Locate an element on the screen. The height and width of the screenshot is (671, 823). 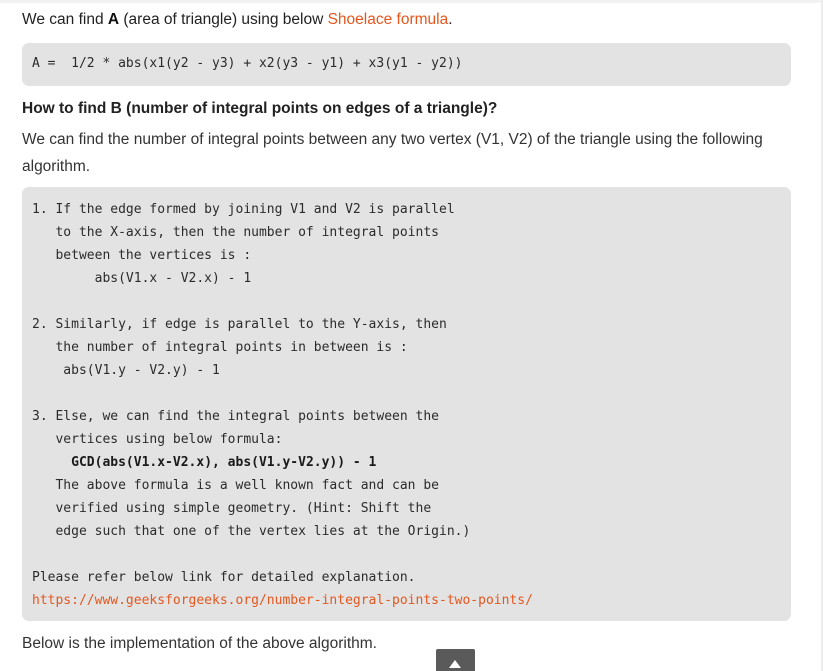
shoelace-formula-link: Shoelace formula is located at coordinates (388, 19).